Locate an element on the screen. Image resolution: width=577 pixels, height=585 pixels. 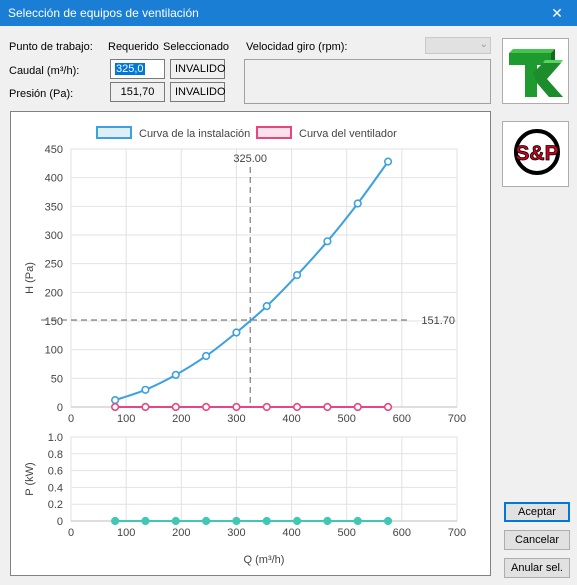
y-tick-label: 100 is located at coordinates (54, 351).